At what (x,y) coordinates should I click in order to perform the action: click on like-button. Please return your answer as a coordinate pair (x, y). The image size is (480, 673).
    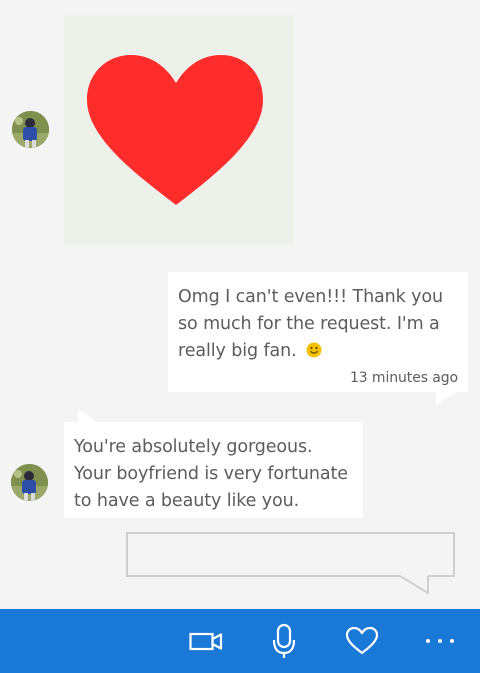
    Looking at the image, I should click on (362, 641).